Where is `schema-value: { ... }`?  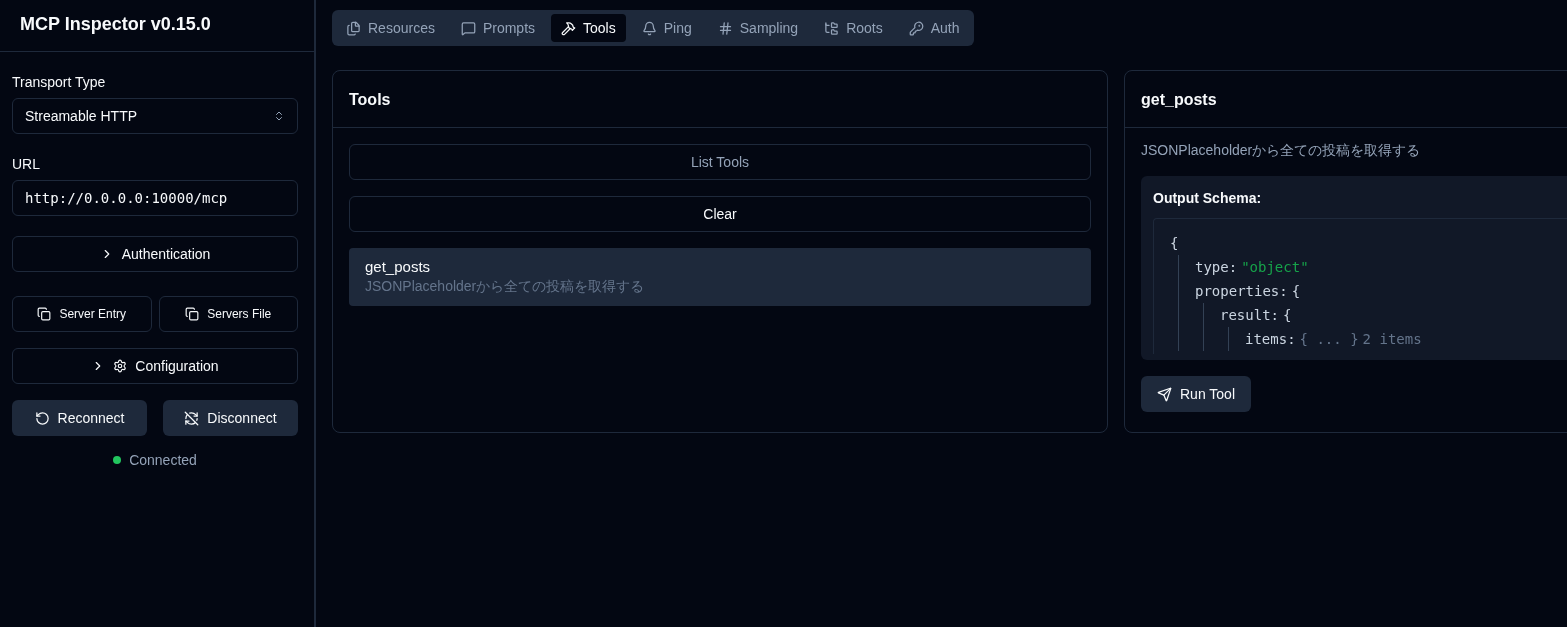 schema-value: { ... } is located at coordinates (1329, 339).